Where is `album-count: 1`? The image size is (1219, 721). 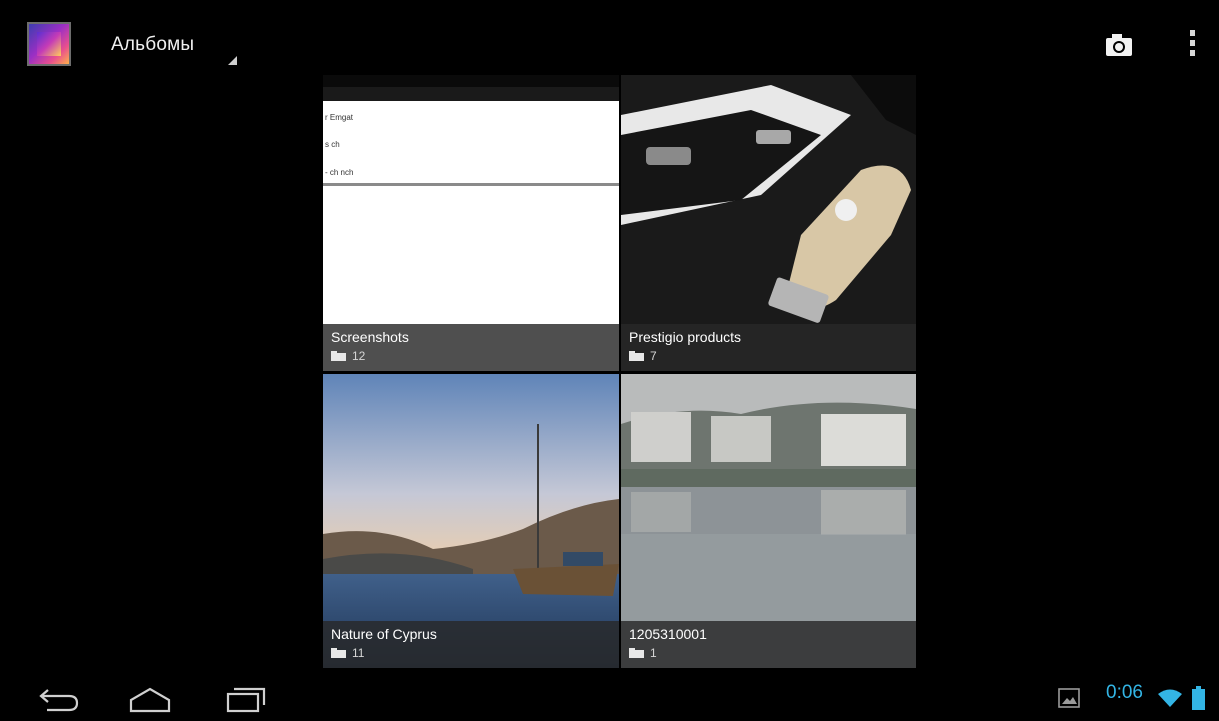
album-count: 1 is located at coordinates (653, 653).